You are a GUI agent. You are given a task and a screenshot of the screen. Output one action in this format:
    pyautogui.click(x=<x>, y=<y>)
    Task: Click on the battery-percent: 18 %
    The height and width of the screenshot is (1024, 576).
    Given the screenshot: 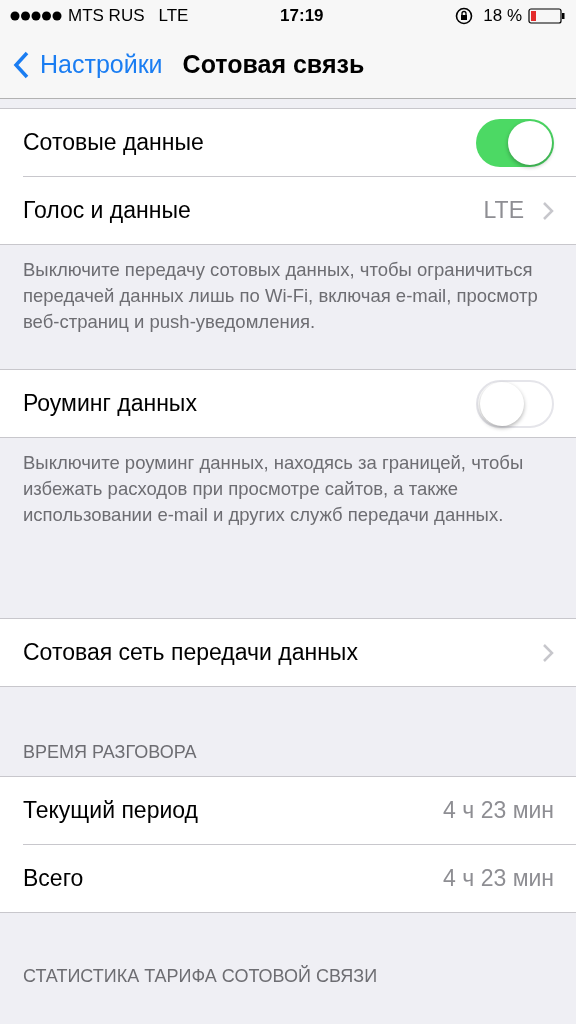 What is the action you would take?
    pyautogui.click(x=502, y=16)
    